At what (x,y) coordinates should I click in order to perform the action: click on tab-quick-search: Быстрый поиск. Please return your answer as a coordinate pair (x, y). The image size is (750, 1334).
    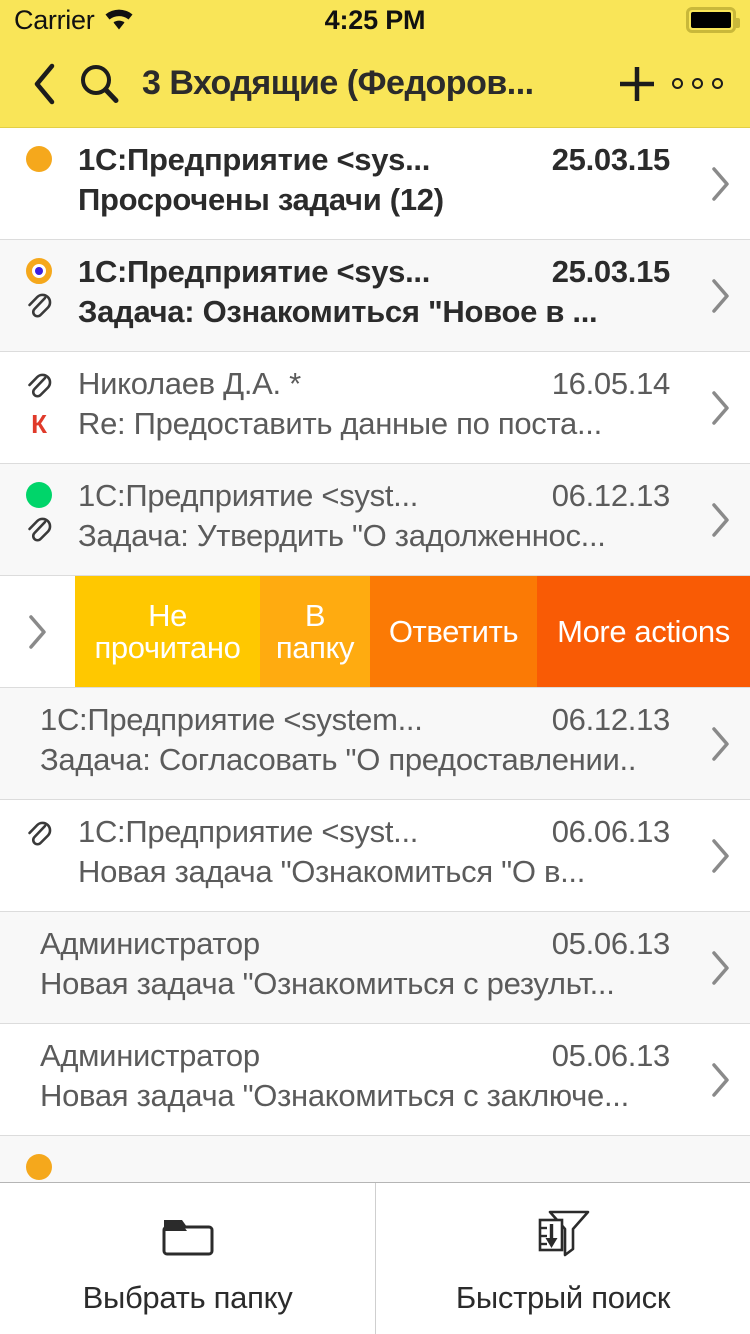
    Looking at the image, I should click on (562, 1258).